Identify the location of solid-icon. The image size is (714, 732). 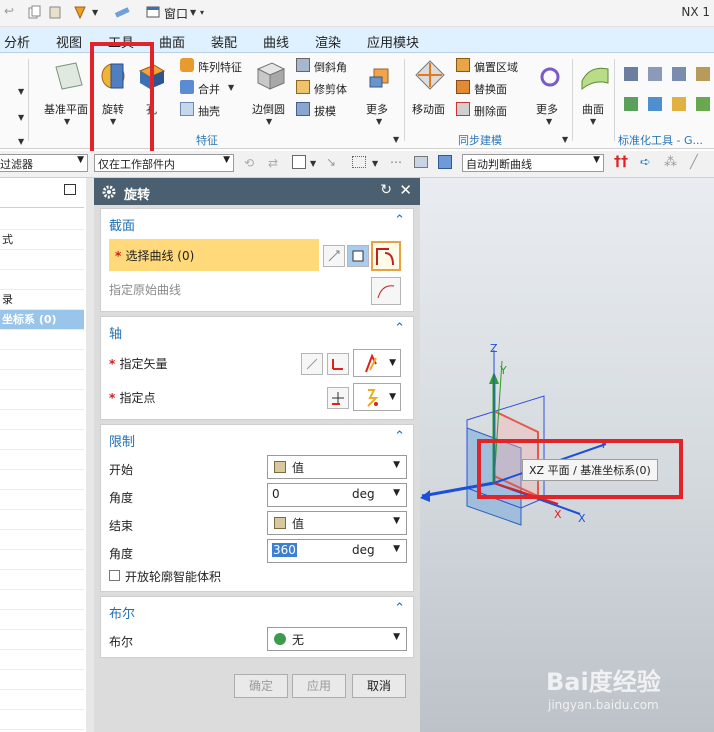
(445, 162).